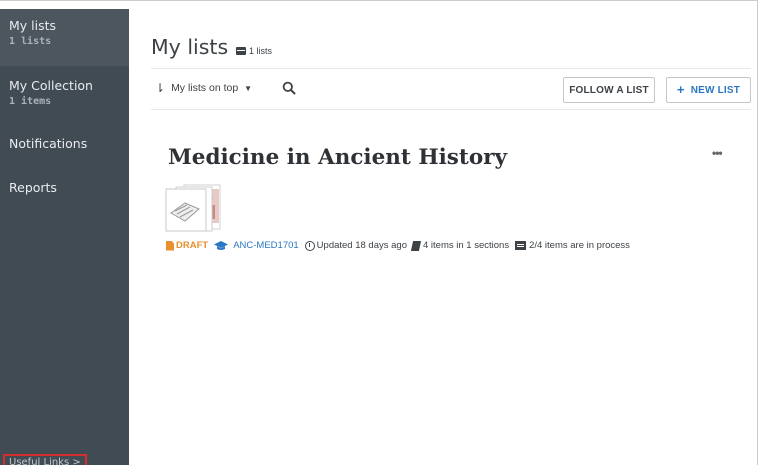 Image resolution: width=758 pixels, height=465 pixels. I want to click on page-title: My lists, so click(190, 47).